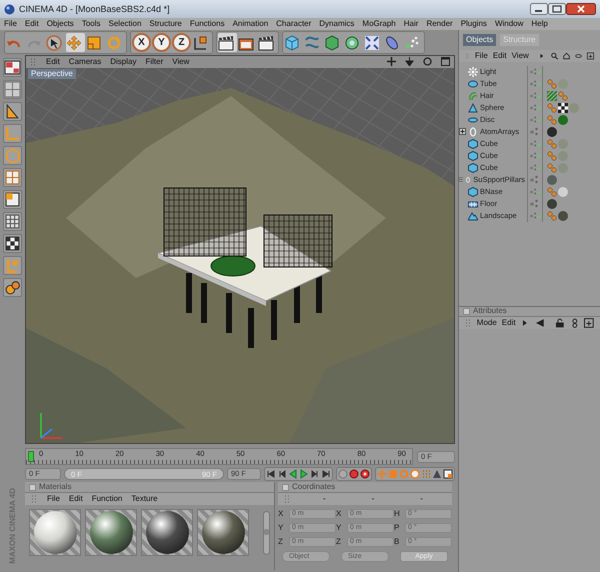 The height and width of the screenshot is (572, 600). Describe the element at coordinates (154, 62) in the screenshot. I see `menu-item: Filter` at that location.